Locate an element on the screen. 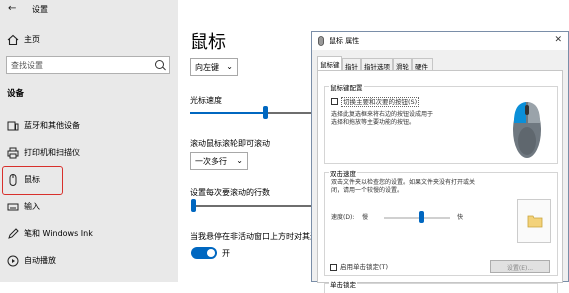 Image resolution: width=569 pixels, height=293 pixels. group-title: 单击锁定 is located at coordinates (343, 284).